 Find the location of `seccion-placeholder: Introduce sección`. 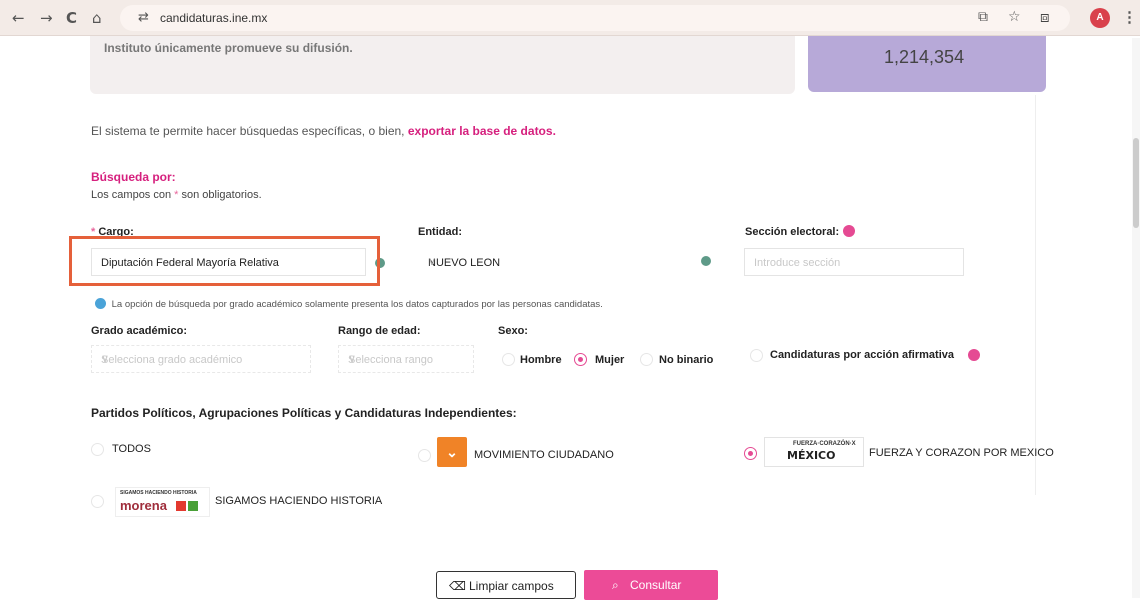

seccion-placeholder: Introduce sección is located at coordinates (797, 263).